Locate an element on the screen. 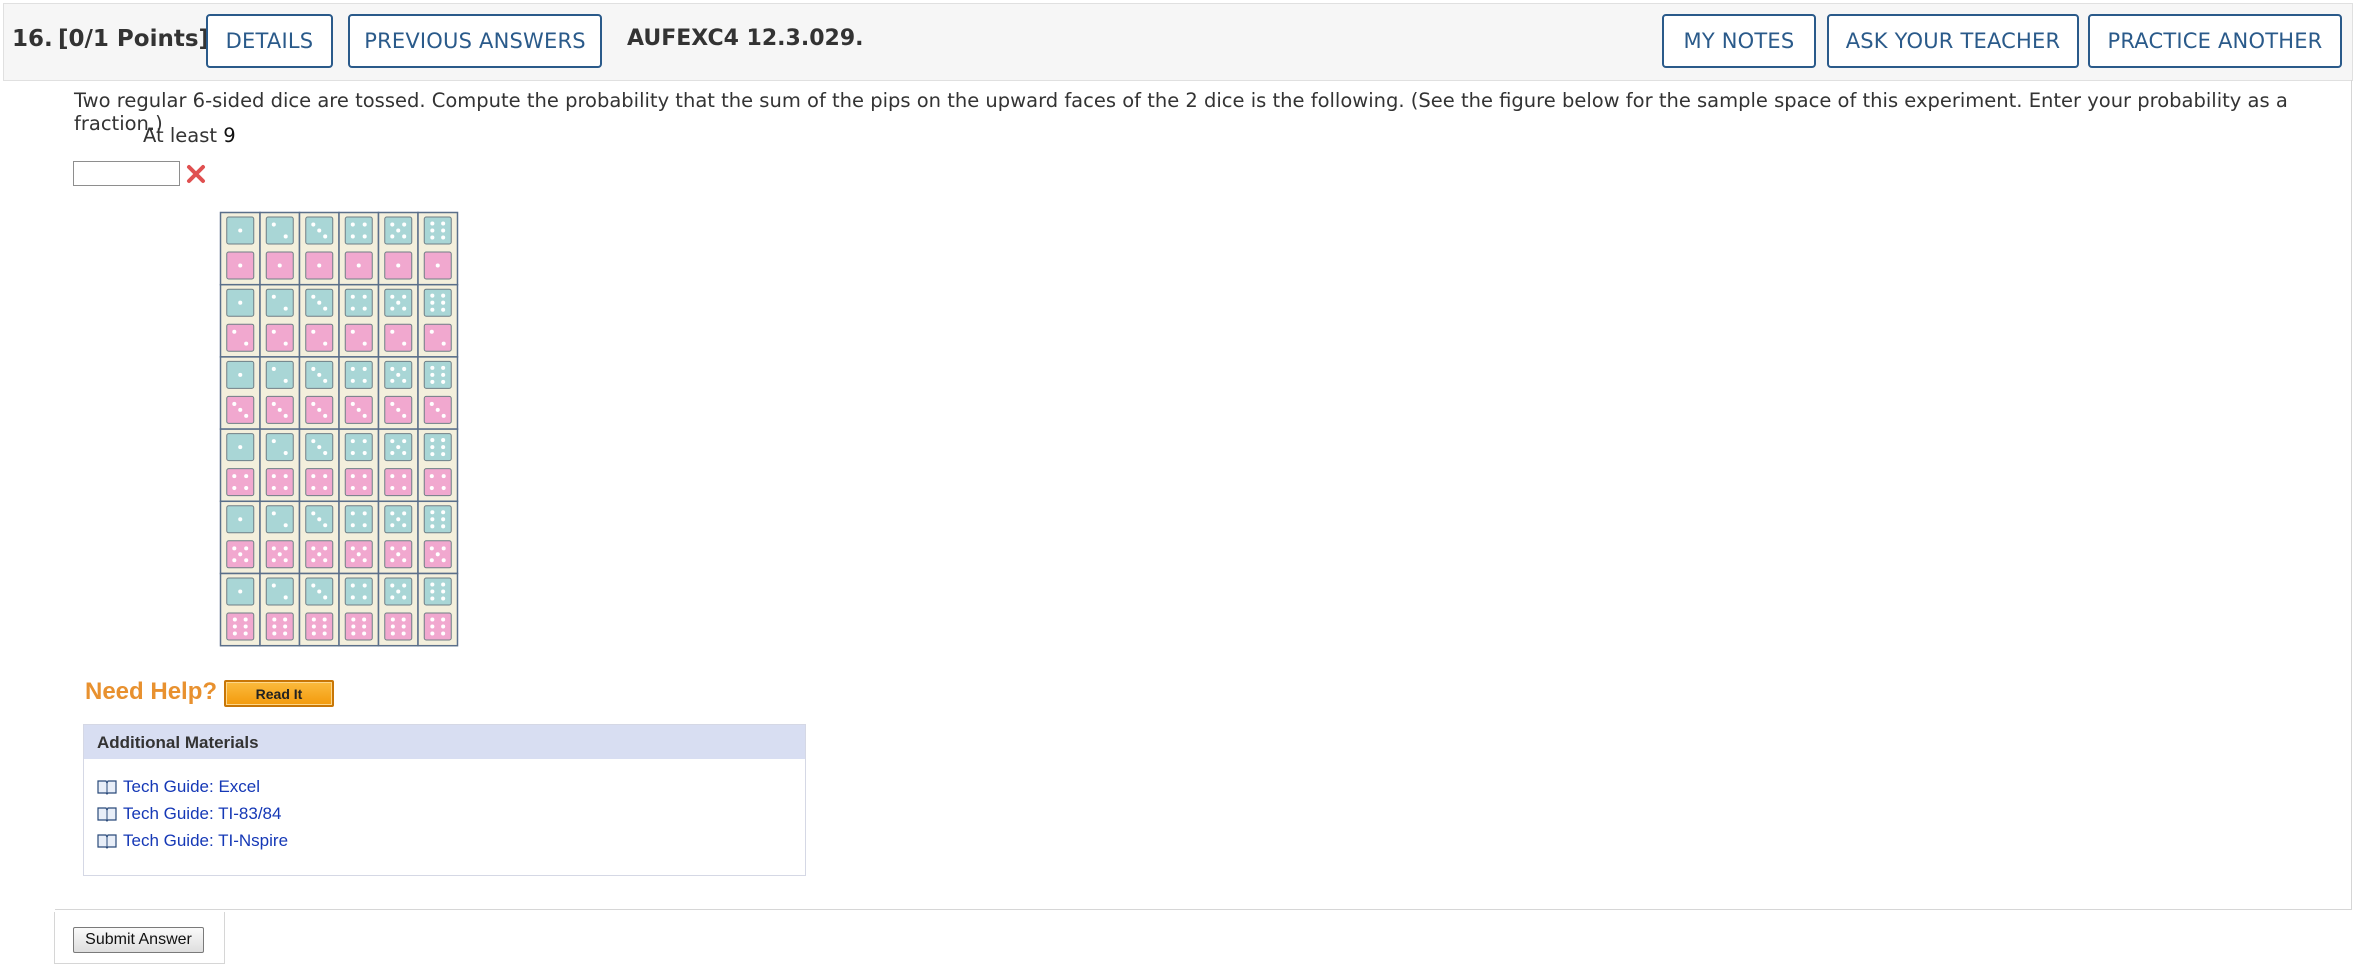  incorrect-x-icon is located at coordinates (196, 174).